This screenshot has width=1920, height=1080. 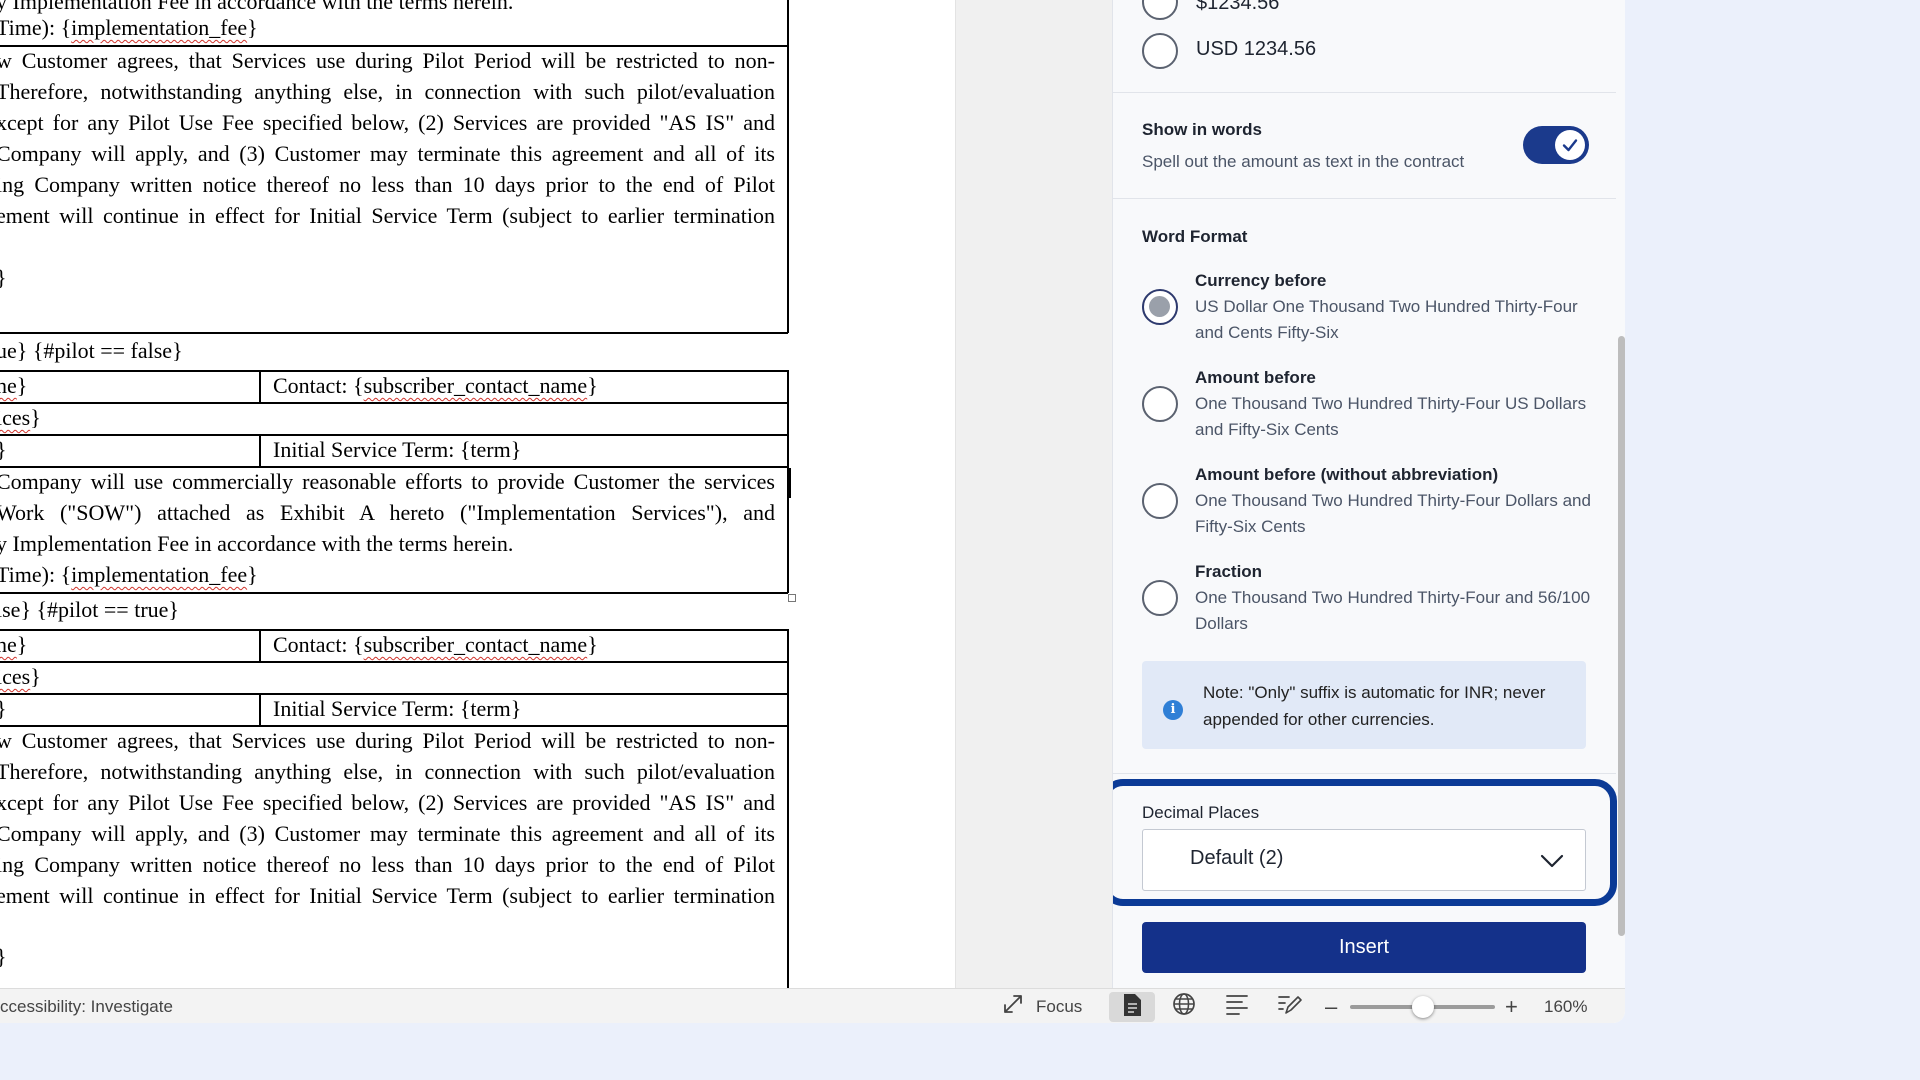 I want to click on option-title: Amount before (without abbreviation), so click(x=1347, y=474).